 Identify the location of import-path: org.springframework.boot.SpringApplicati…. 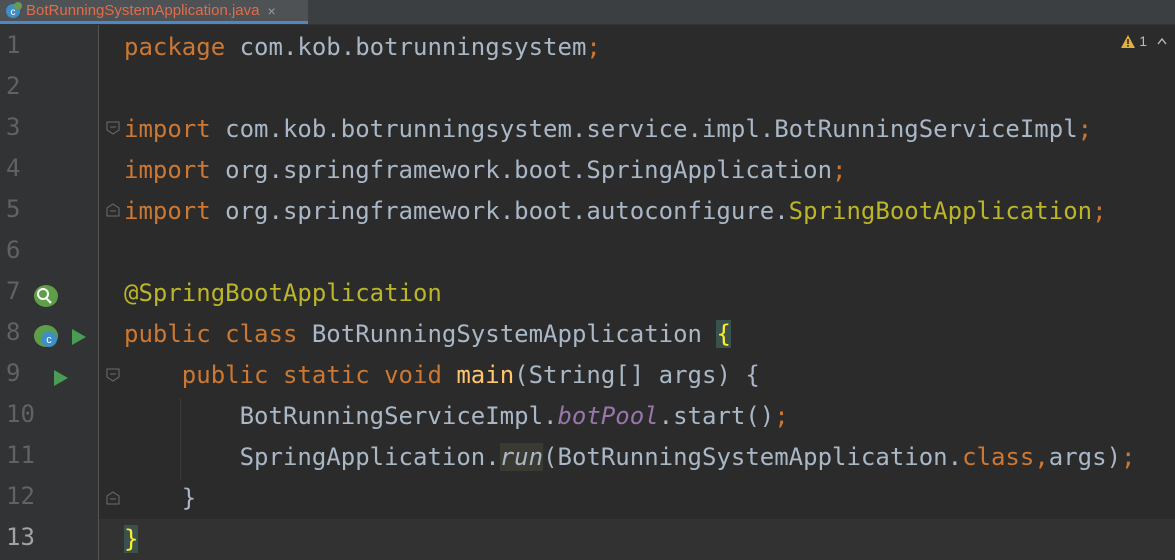
(521, 170).